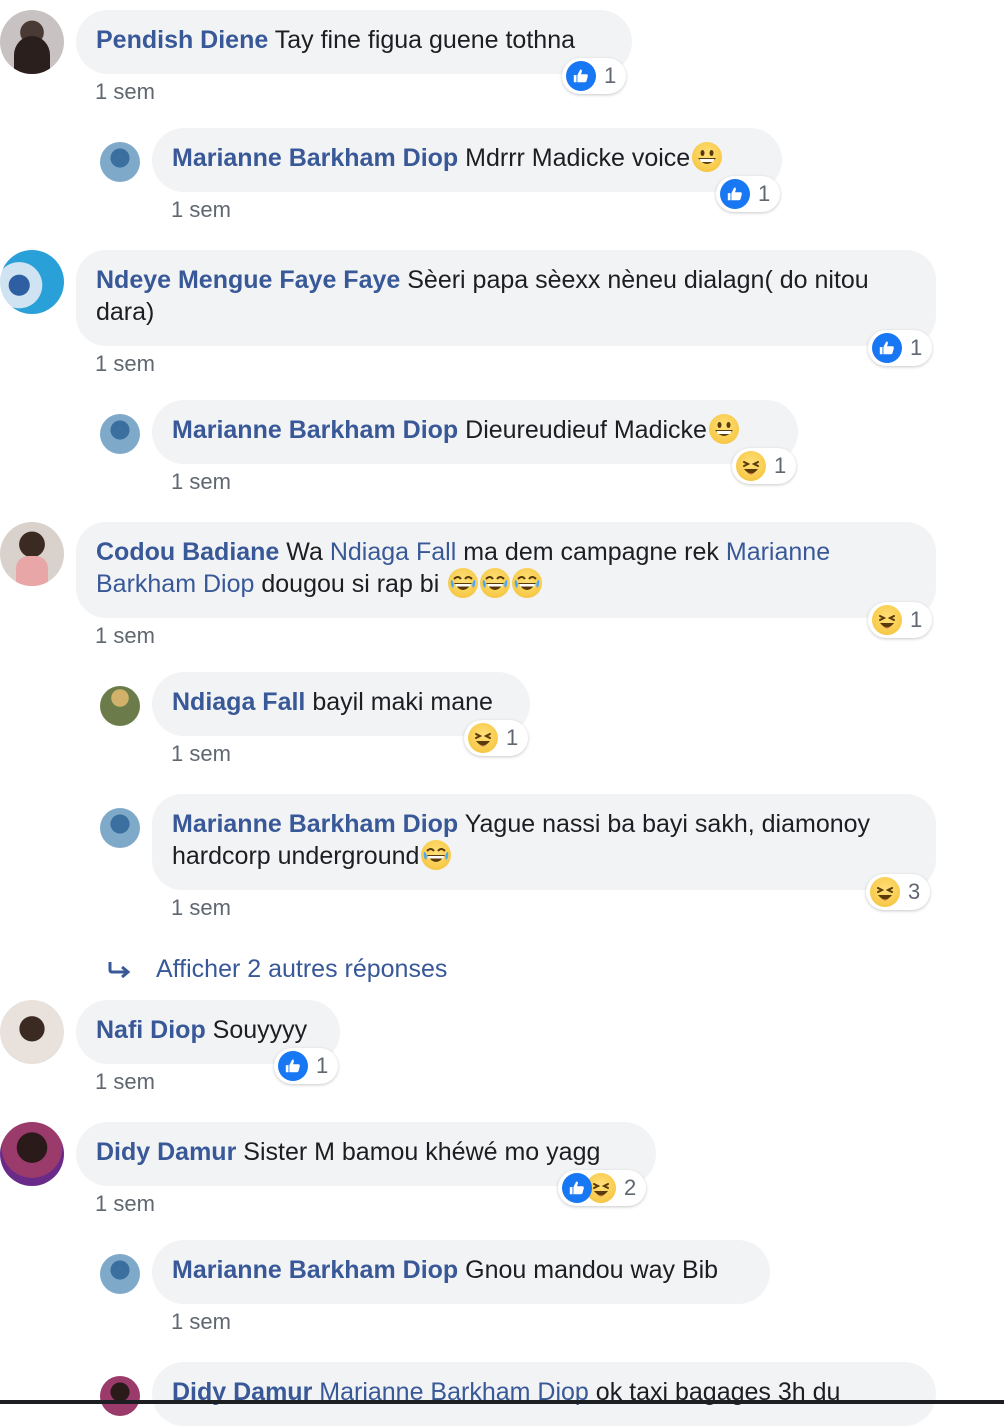  I want to click on reply-arrow-icon, so click(120, 970).